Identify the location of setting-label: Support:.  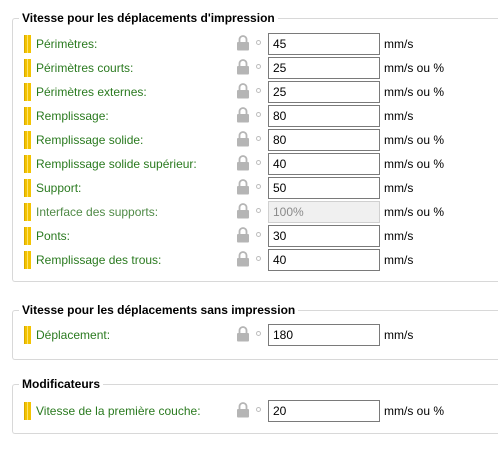
(59, 188).